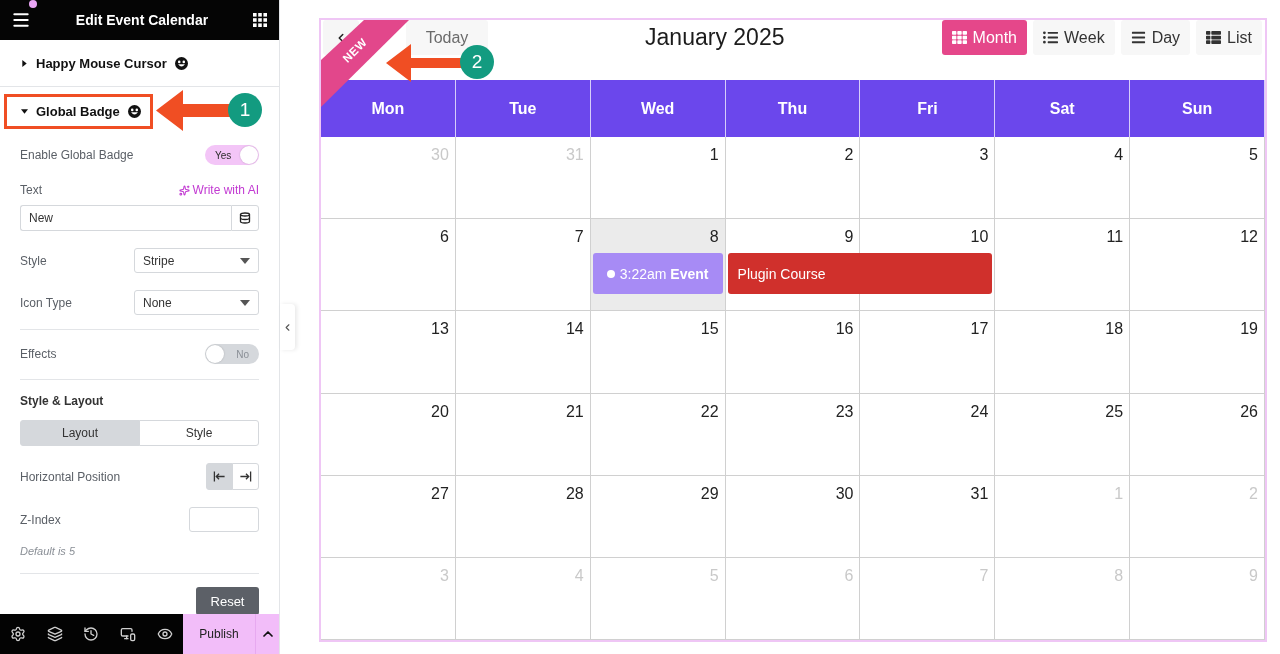 Image resolution: width=1280 pixels, height=654 pixels. What do you see at coordinates (714, 155) in the screenshot?
I see `date-number: 1` at bounding box center [714, 155].